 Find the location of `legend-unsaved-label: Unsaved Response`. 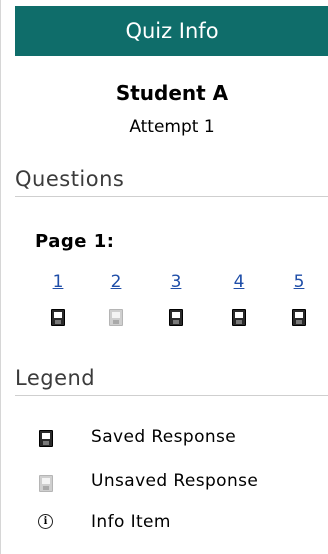

legend-unsaved-label: Unsaved Response is located at coordinates (175, 481).